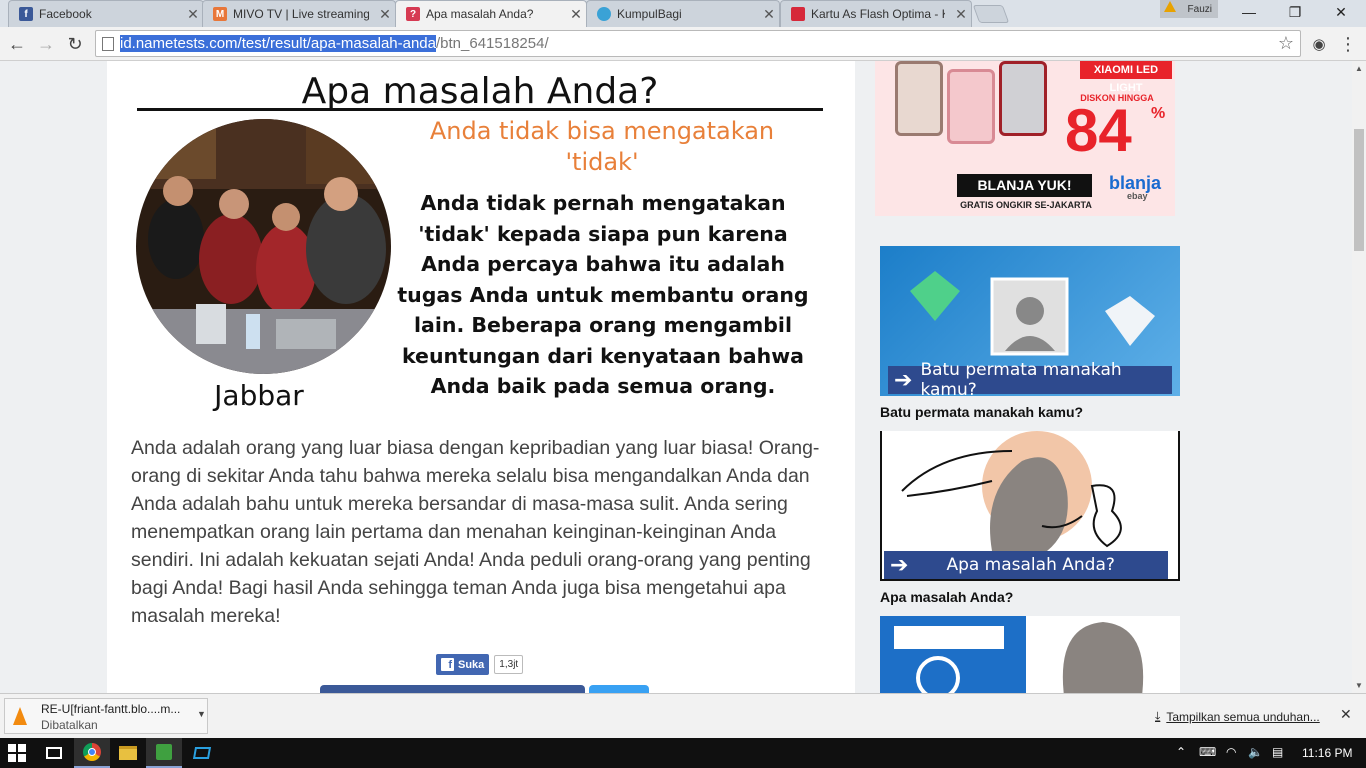 The image size is (1366, 768). Describe the element at coordinates (1207, 752) in the screenshot. I see `input-language-icon: ⌨` at that location.